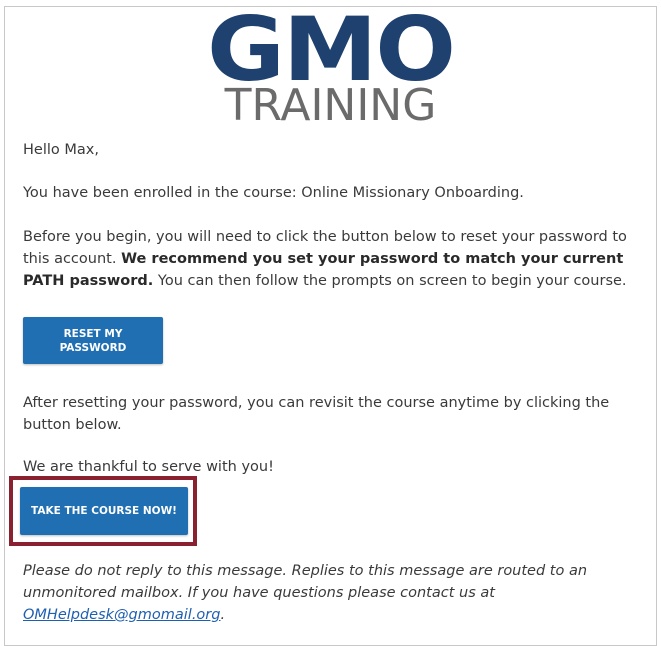  What do you see at coordinates (61, 150) in the screenshot?
I see `greeting: Hello Max,` at bounding box center [61, 150].